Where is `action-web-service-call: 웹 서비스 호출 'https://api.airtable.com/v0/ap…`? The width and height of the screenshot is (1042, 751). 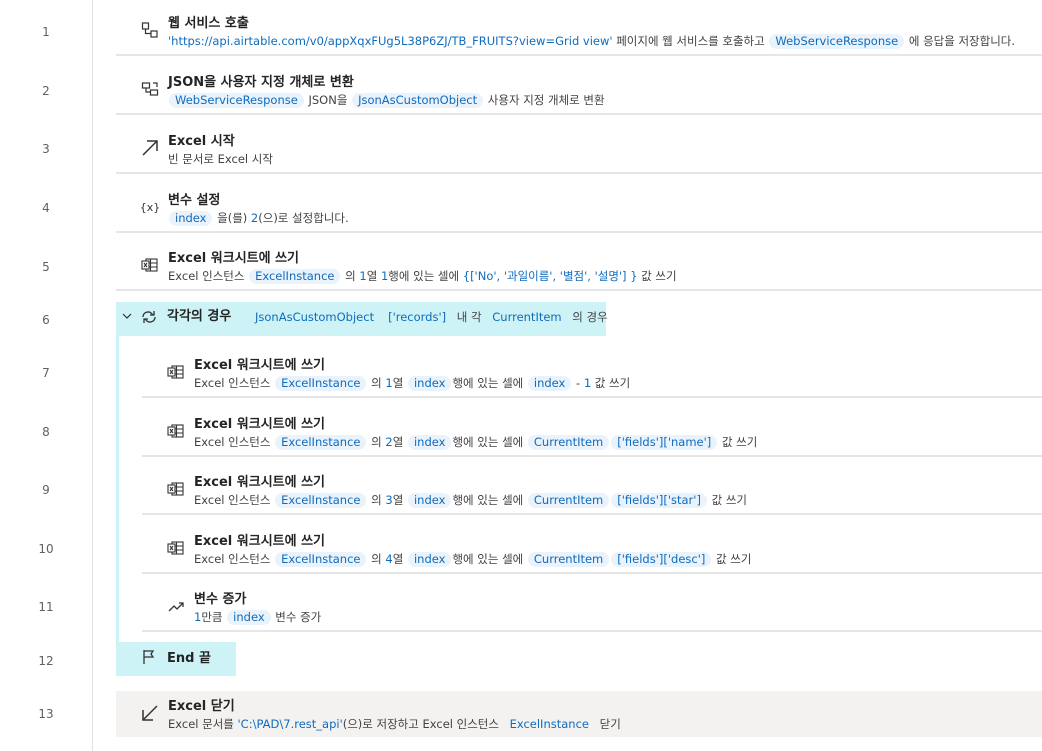 action-web-service-call: 웹 서비스 호출 'https://api.airtable.com/v0/ap… is located at coordinates (579, 32).